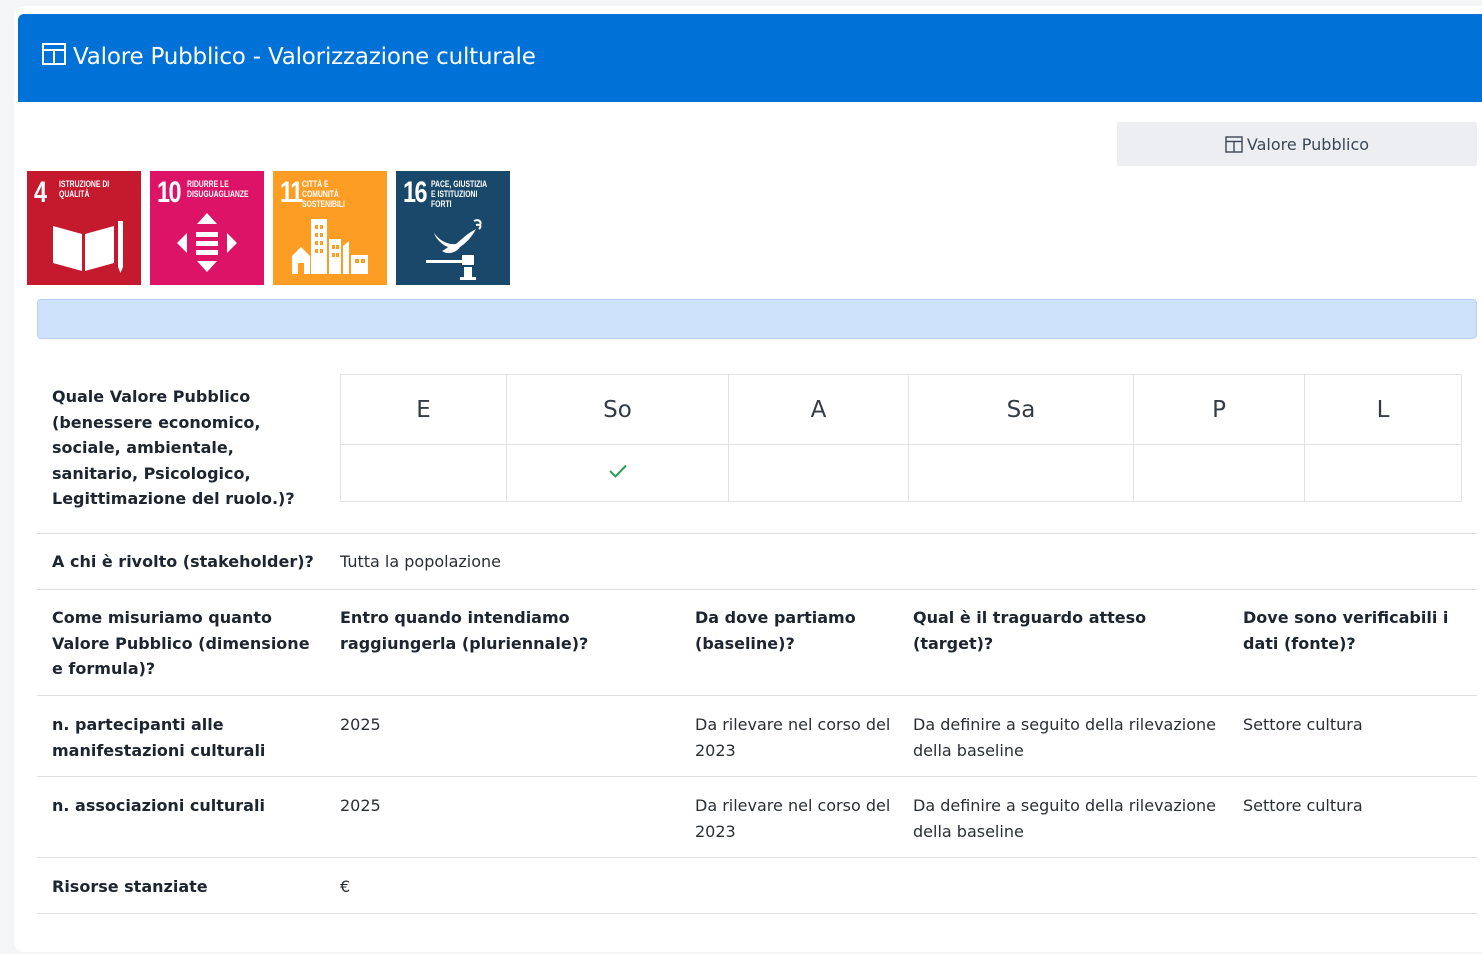 This screenshot has width=1482, height=954. What do you see at coordinates (1383, 473) in the screenshot?
I see `dimension-cell-l` at bounding box center [1383, 473].